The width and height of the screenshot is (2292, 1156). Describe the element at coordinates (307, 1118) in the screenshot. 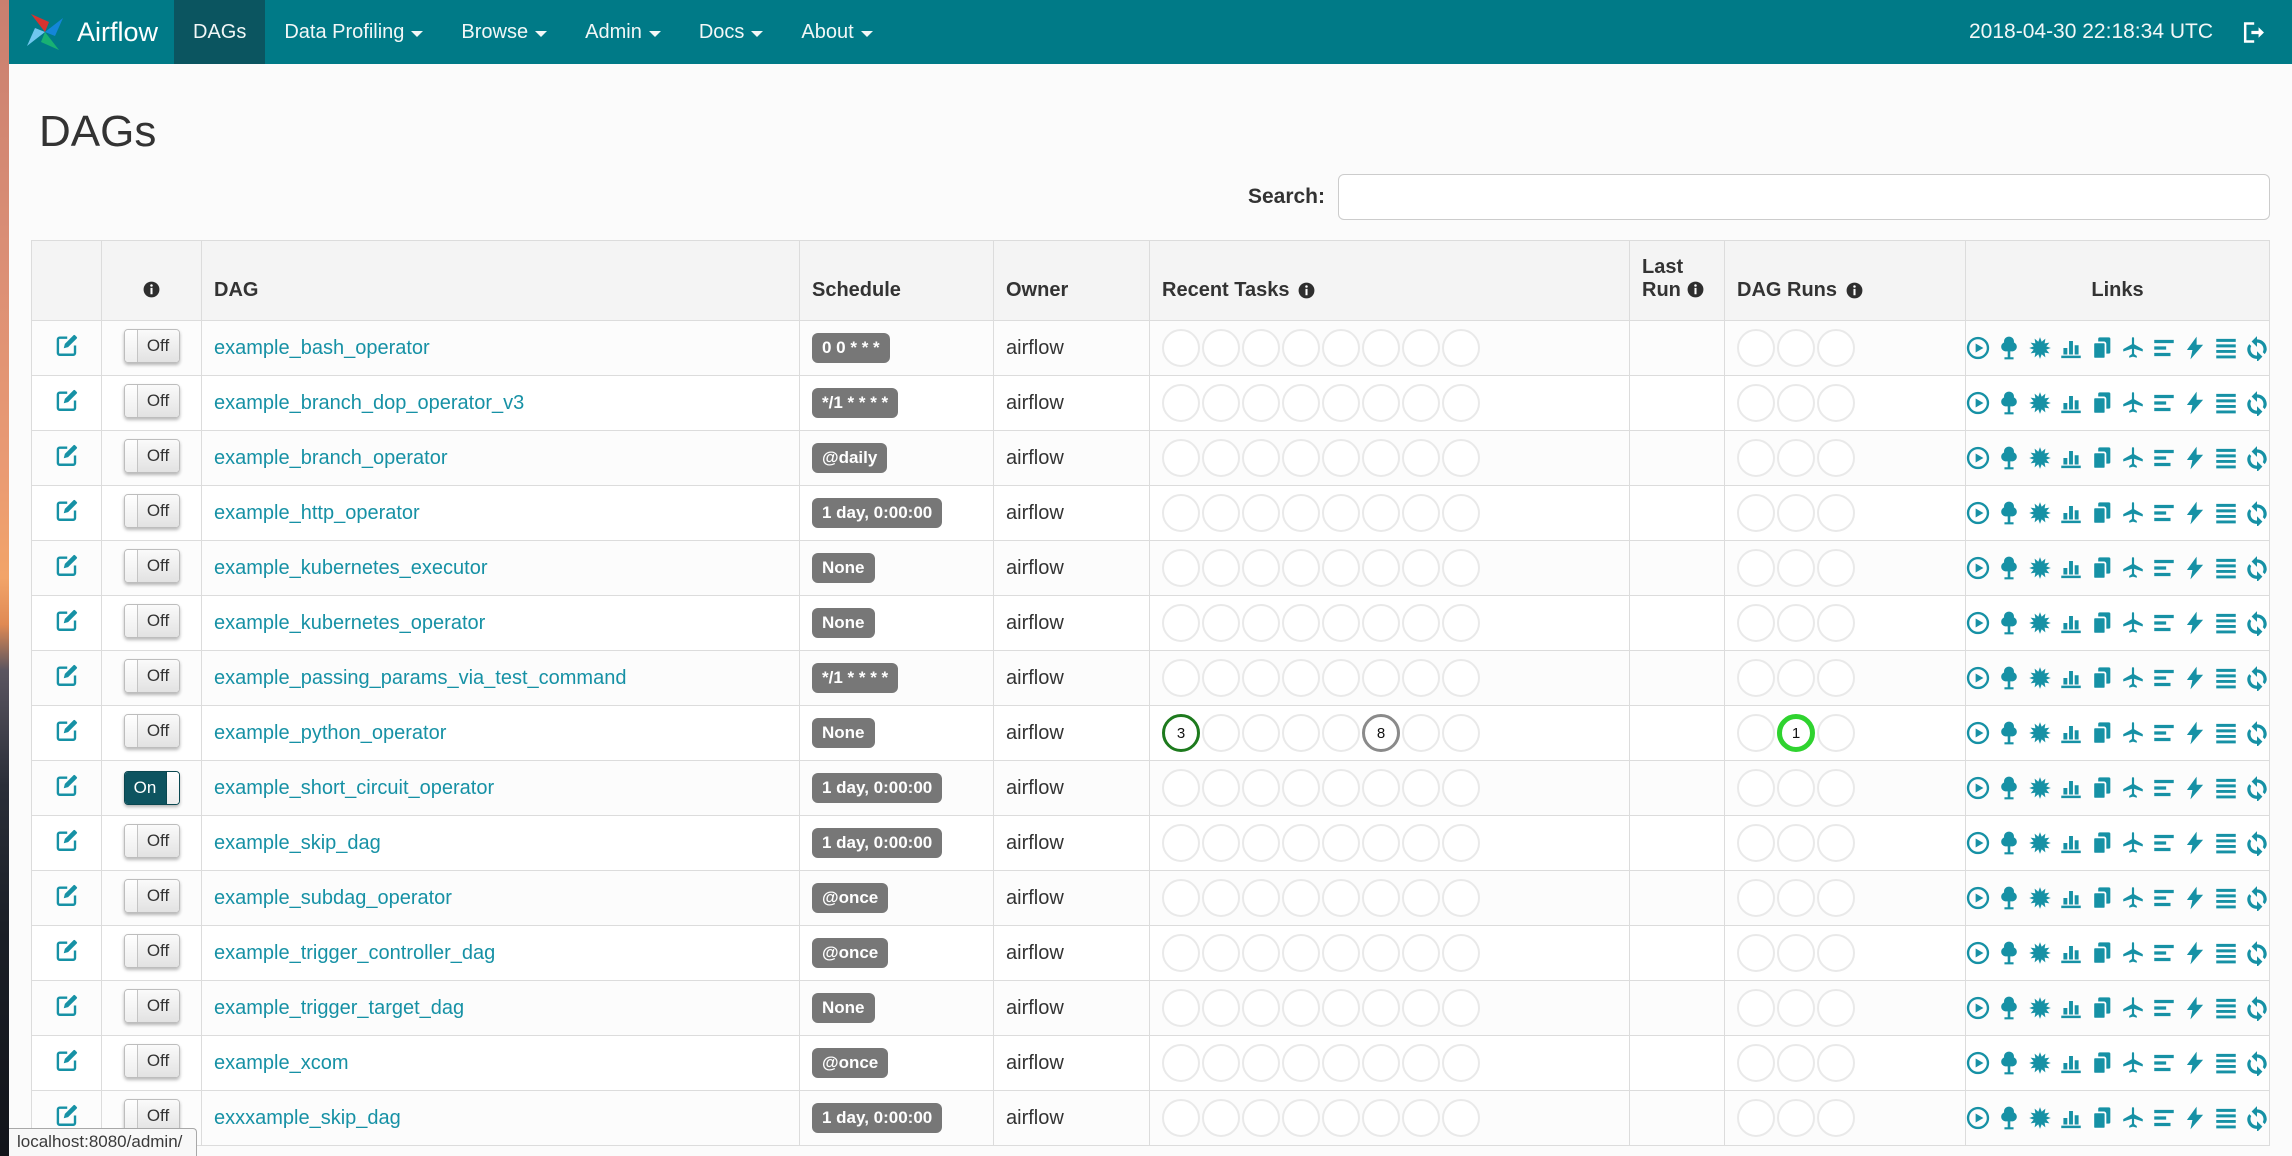

I see `dag-link: exxxample_skip_dag` at that location.